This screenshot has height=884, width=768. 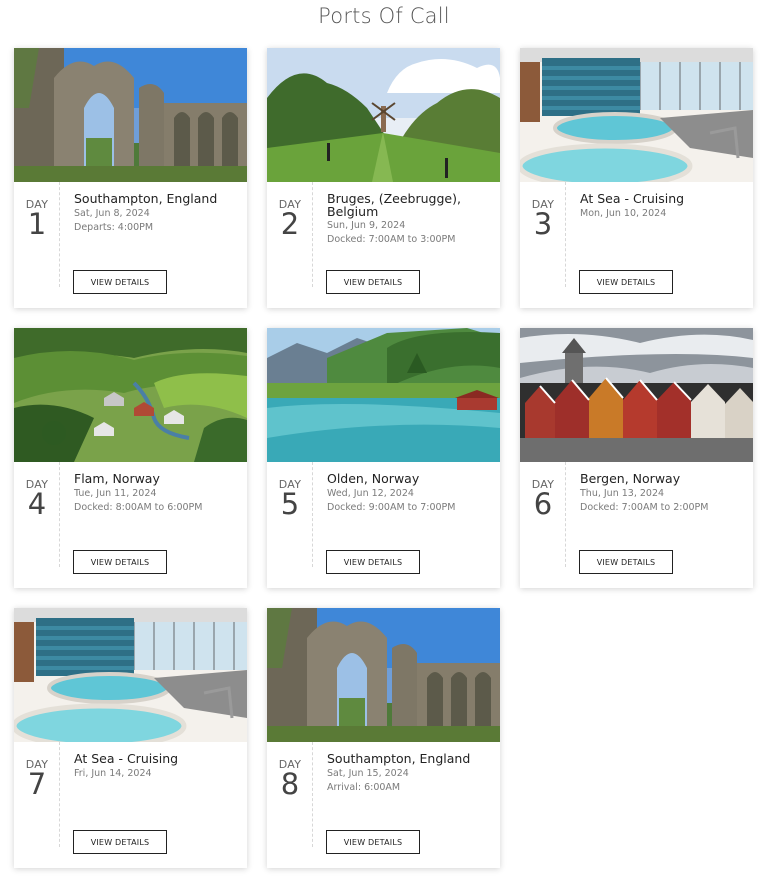 What do you see at coordinates (114, 227) in the screenshot?
I see `port-time: Departs: 4:00PM` at bounding box center [114, 227].